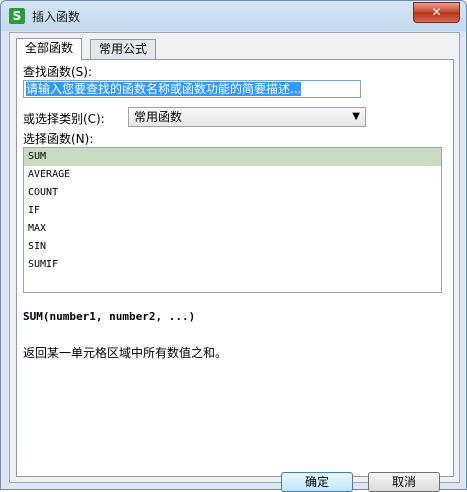 The height and width of the screenshot is (492, 467). What do you see at coordinates (158, 117) in the screenshot?
I see `category-selected: 常用函数` at bounding box center [158, 117].